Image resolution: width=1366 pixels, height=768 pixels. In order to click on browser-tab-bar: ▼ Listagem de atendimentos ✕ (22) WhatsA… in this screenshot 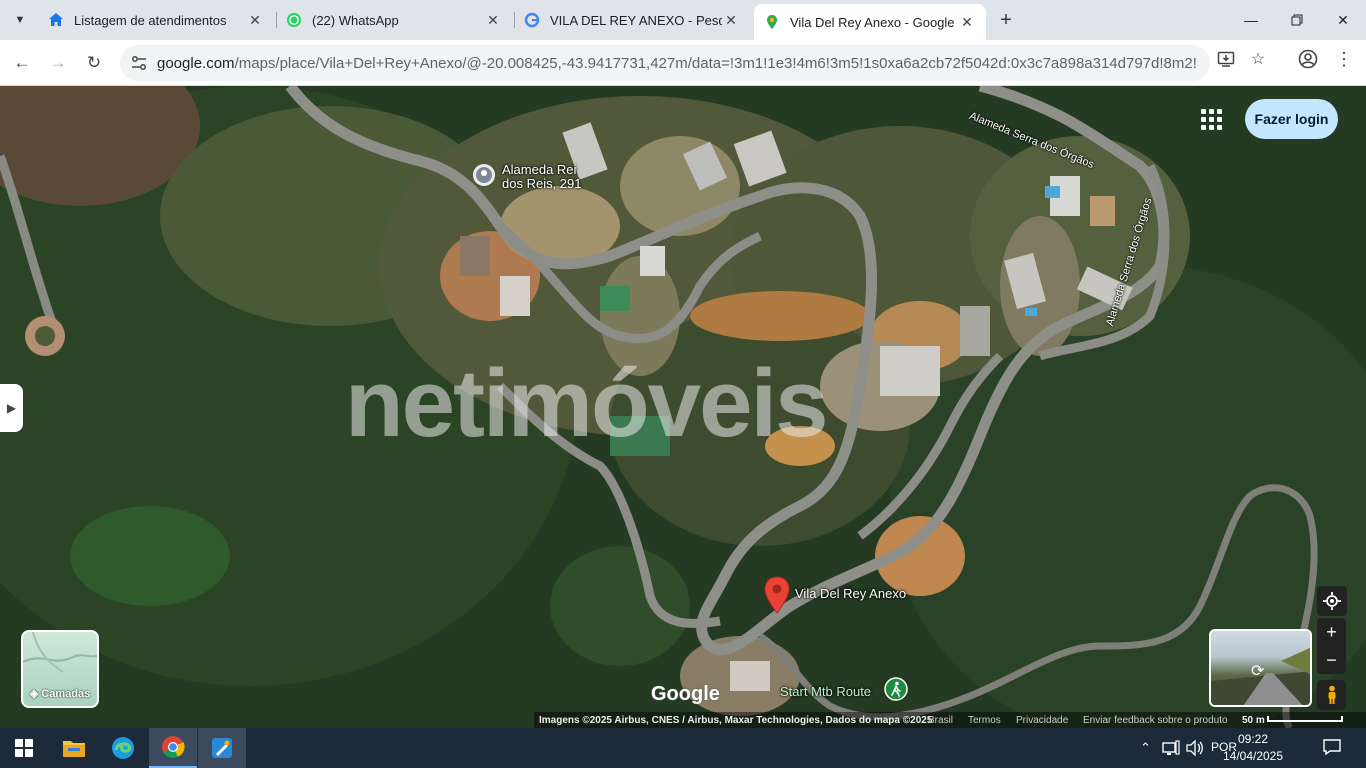, I will do `click(683, 20)`.